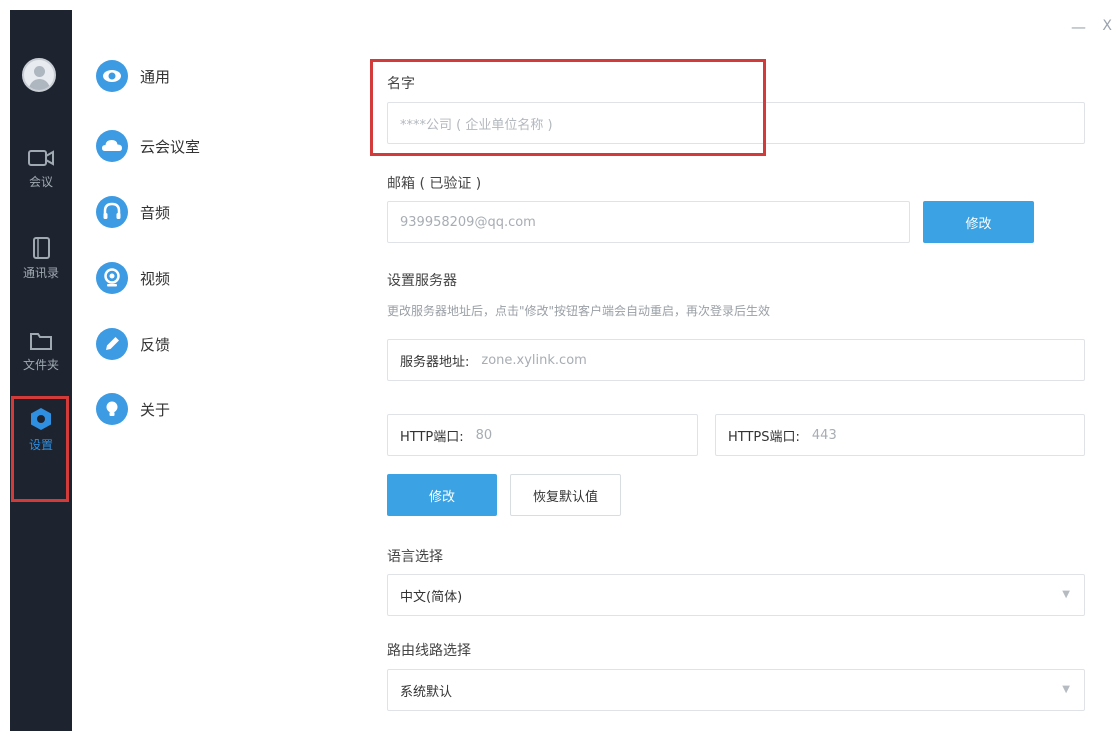 This screenshot has width=1118, height=731. Describe the element at coordinates (534, 360) in the screenshot. I see `server-address-value: zone.xylink.com` at that location.